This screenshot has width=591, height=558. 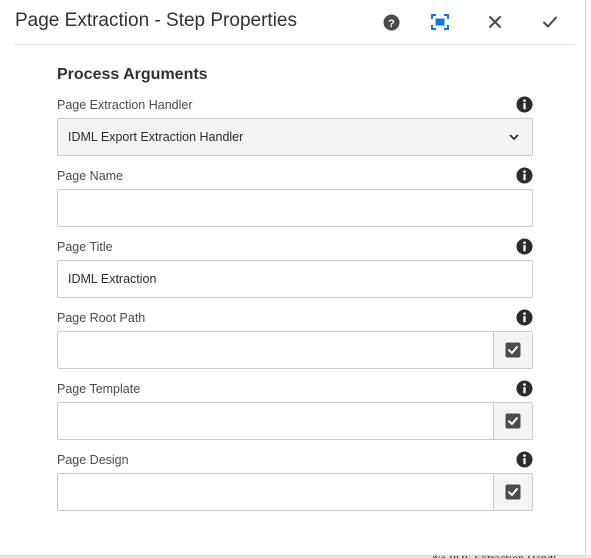 I want to click on page-title-input, so click(x=295, y=279).